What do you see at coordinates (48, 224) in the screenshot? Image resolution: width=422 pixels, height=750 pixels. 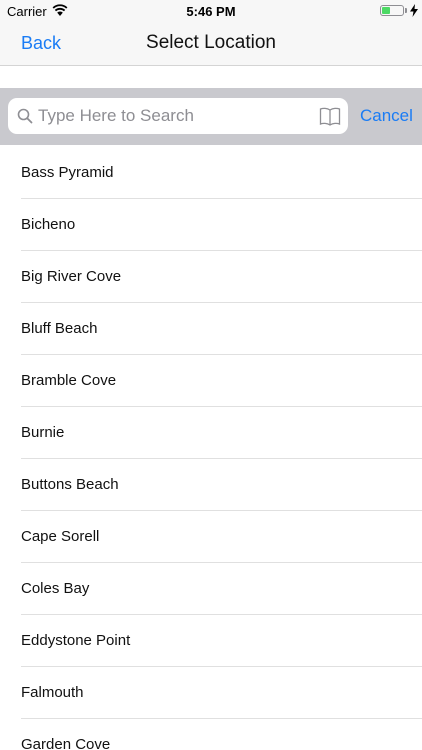 I see `list-item-label: Bicheno` at bounding box center [48, 224].